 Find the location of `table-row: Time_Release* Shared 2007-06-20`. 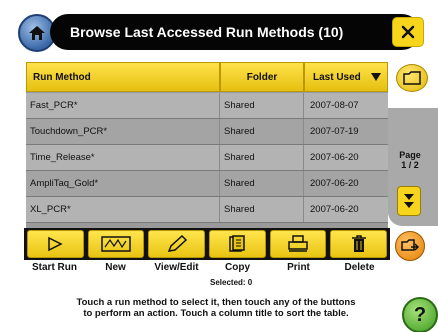

table-row: Time_Release* Shared 2007-06-20 is located at coordinates (207, 158).